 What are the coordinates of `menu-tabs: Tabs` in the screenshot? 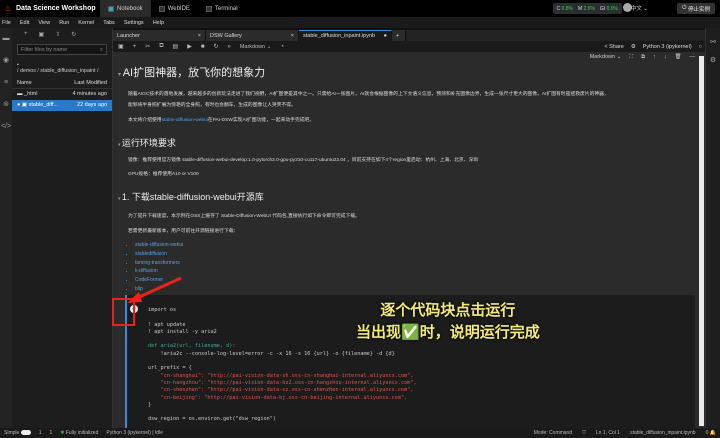 It's located at (109, 23).